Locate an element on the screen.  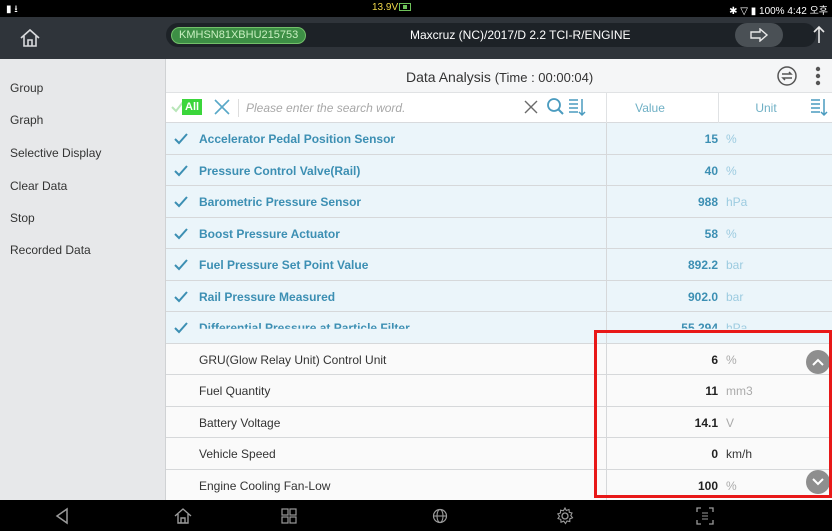
clear-search-icon is located at coordinates (531, 107).